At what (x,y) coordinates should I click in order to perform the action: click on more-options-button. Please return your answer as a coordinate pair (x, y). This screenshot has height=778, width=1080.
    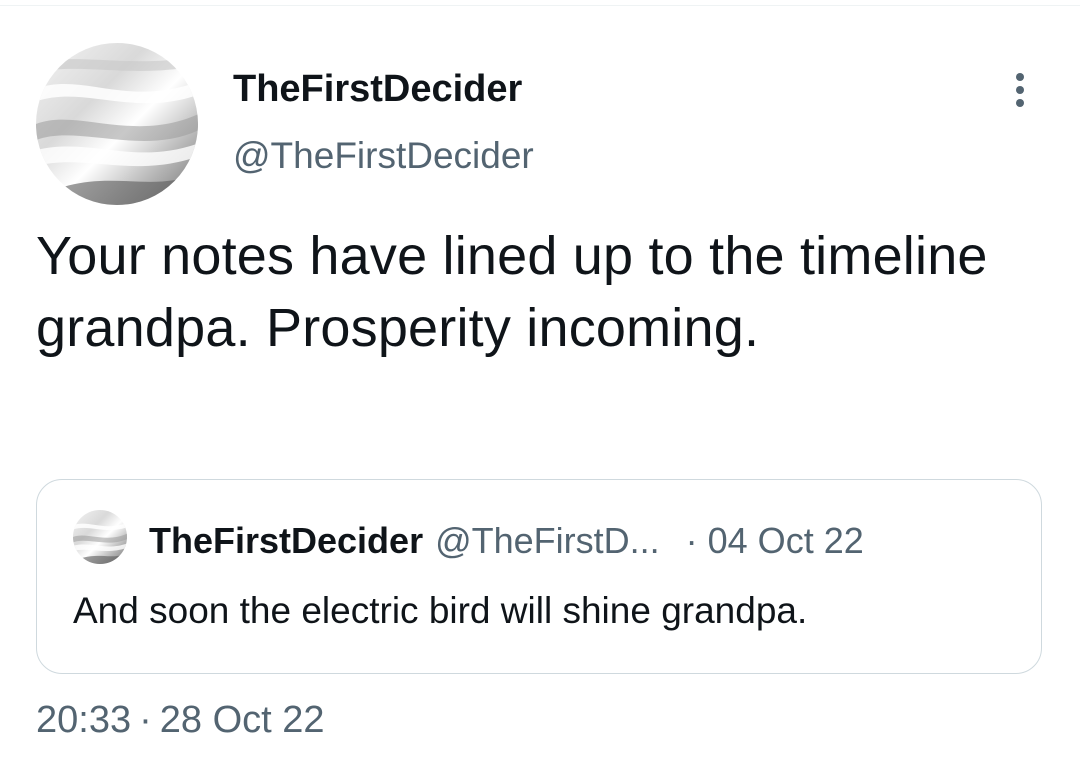
    Looking at the image, I should click on (1020, 90).